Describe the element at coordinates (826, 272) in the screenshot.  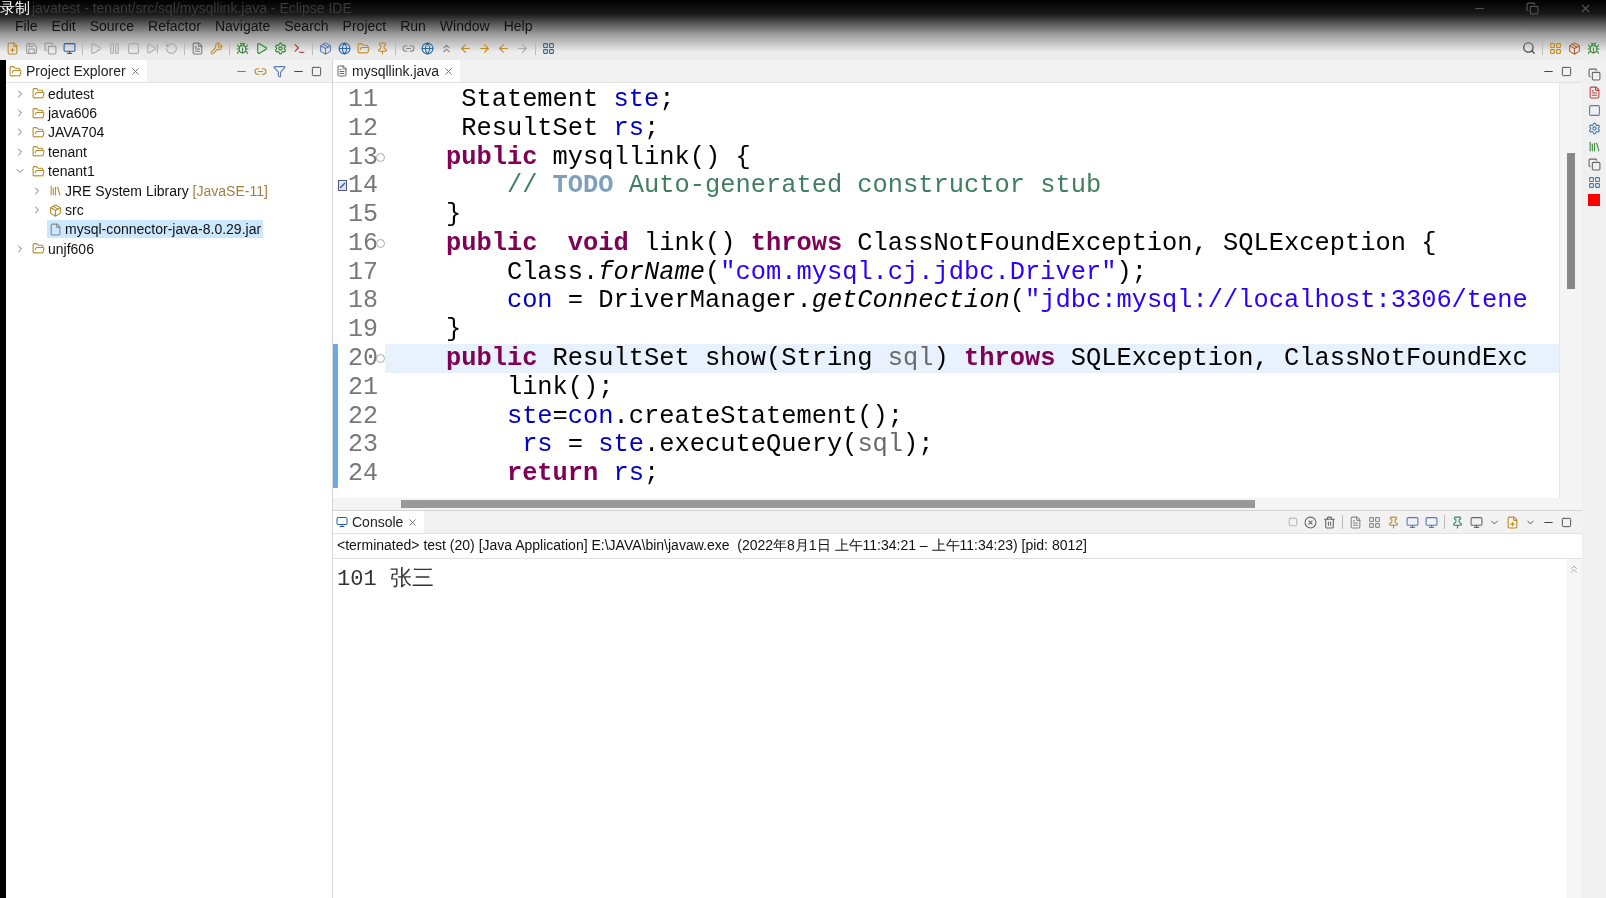
I see `code-line: Class.forName("com.mysql.cj.jdbc.Driver");` at that location.